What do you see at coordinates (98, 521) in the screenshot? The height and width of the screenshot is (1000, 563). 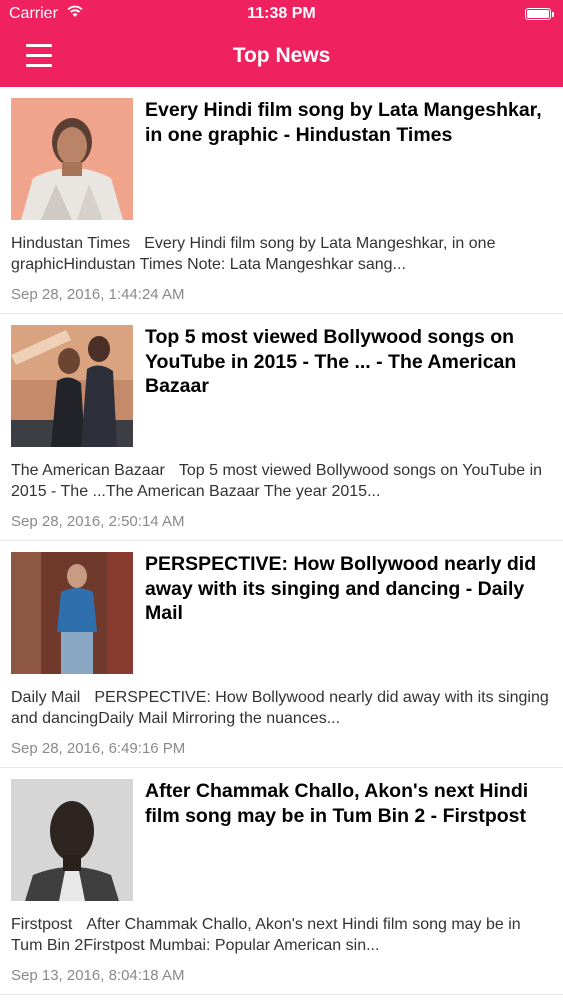 I see `article-date: Sep 28, 2016, 2:50:14 AM` at bounding box center [98, 521].